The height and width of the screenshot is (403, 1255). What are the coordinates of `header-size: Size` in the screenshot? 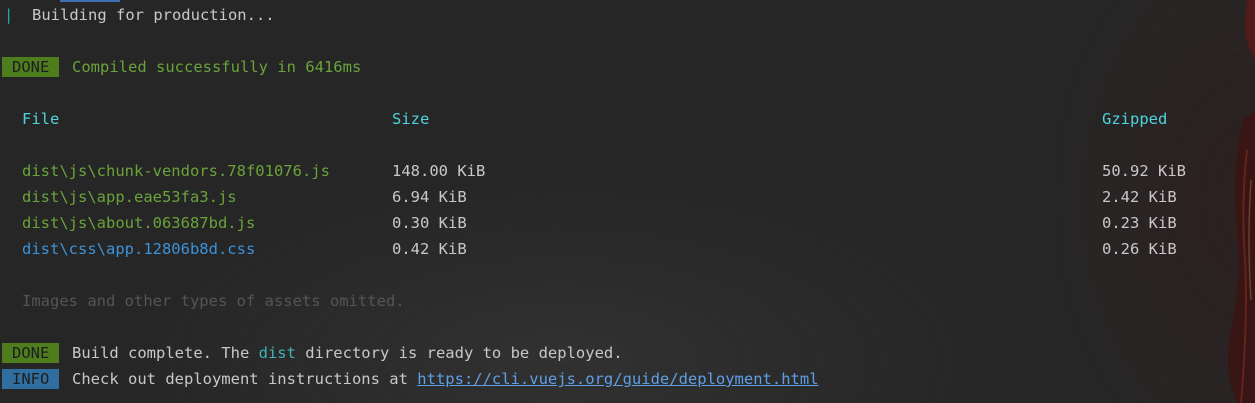 It's located at (411, 119).